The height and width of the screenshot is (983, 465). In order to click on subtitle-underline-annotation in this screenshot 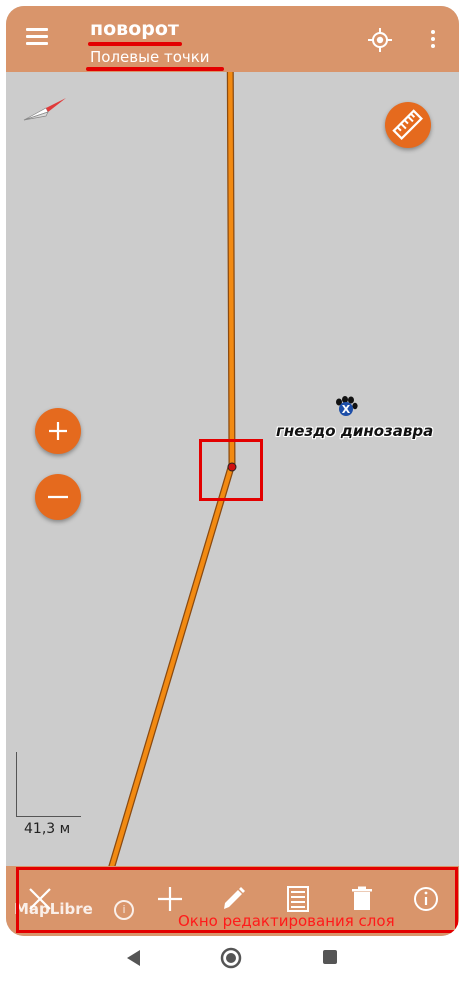, I will do `click(155, 69)`.